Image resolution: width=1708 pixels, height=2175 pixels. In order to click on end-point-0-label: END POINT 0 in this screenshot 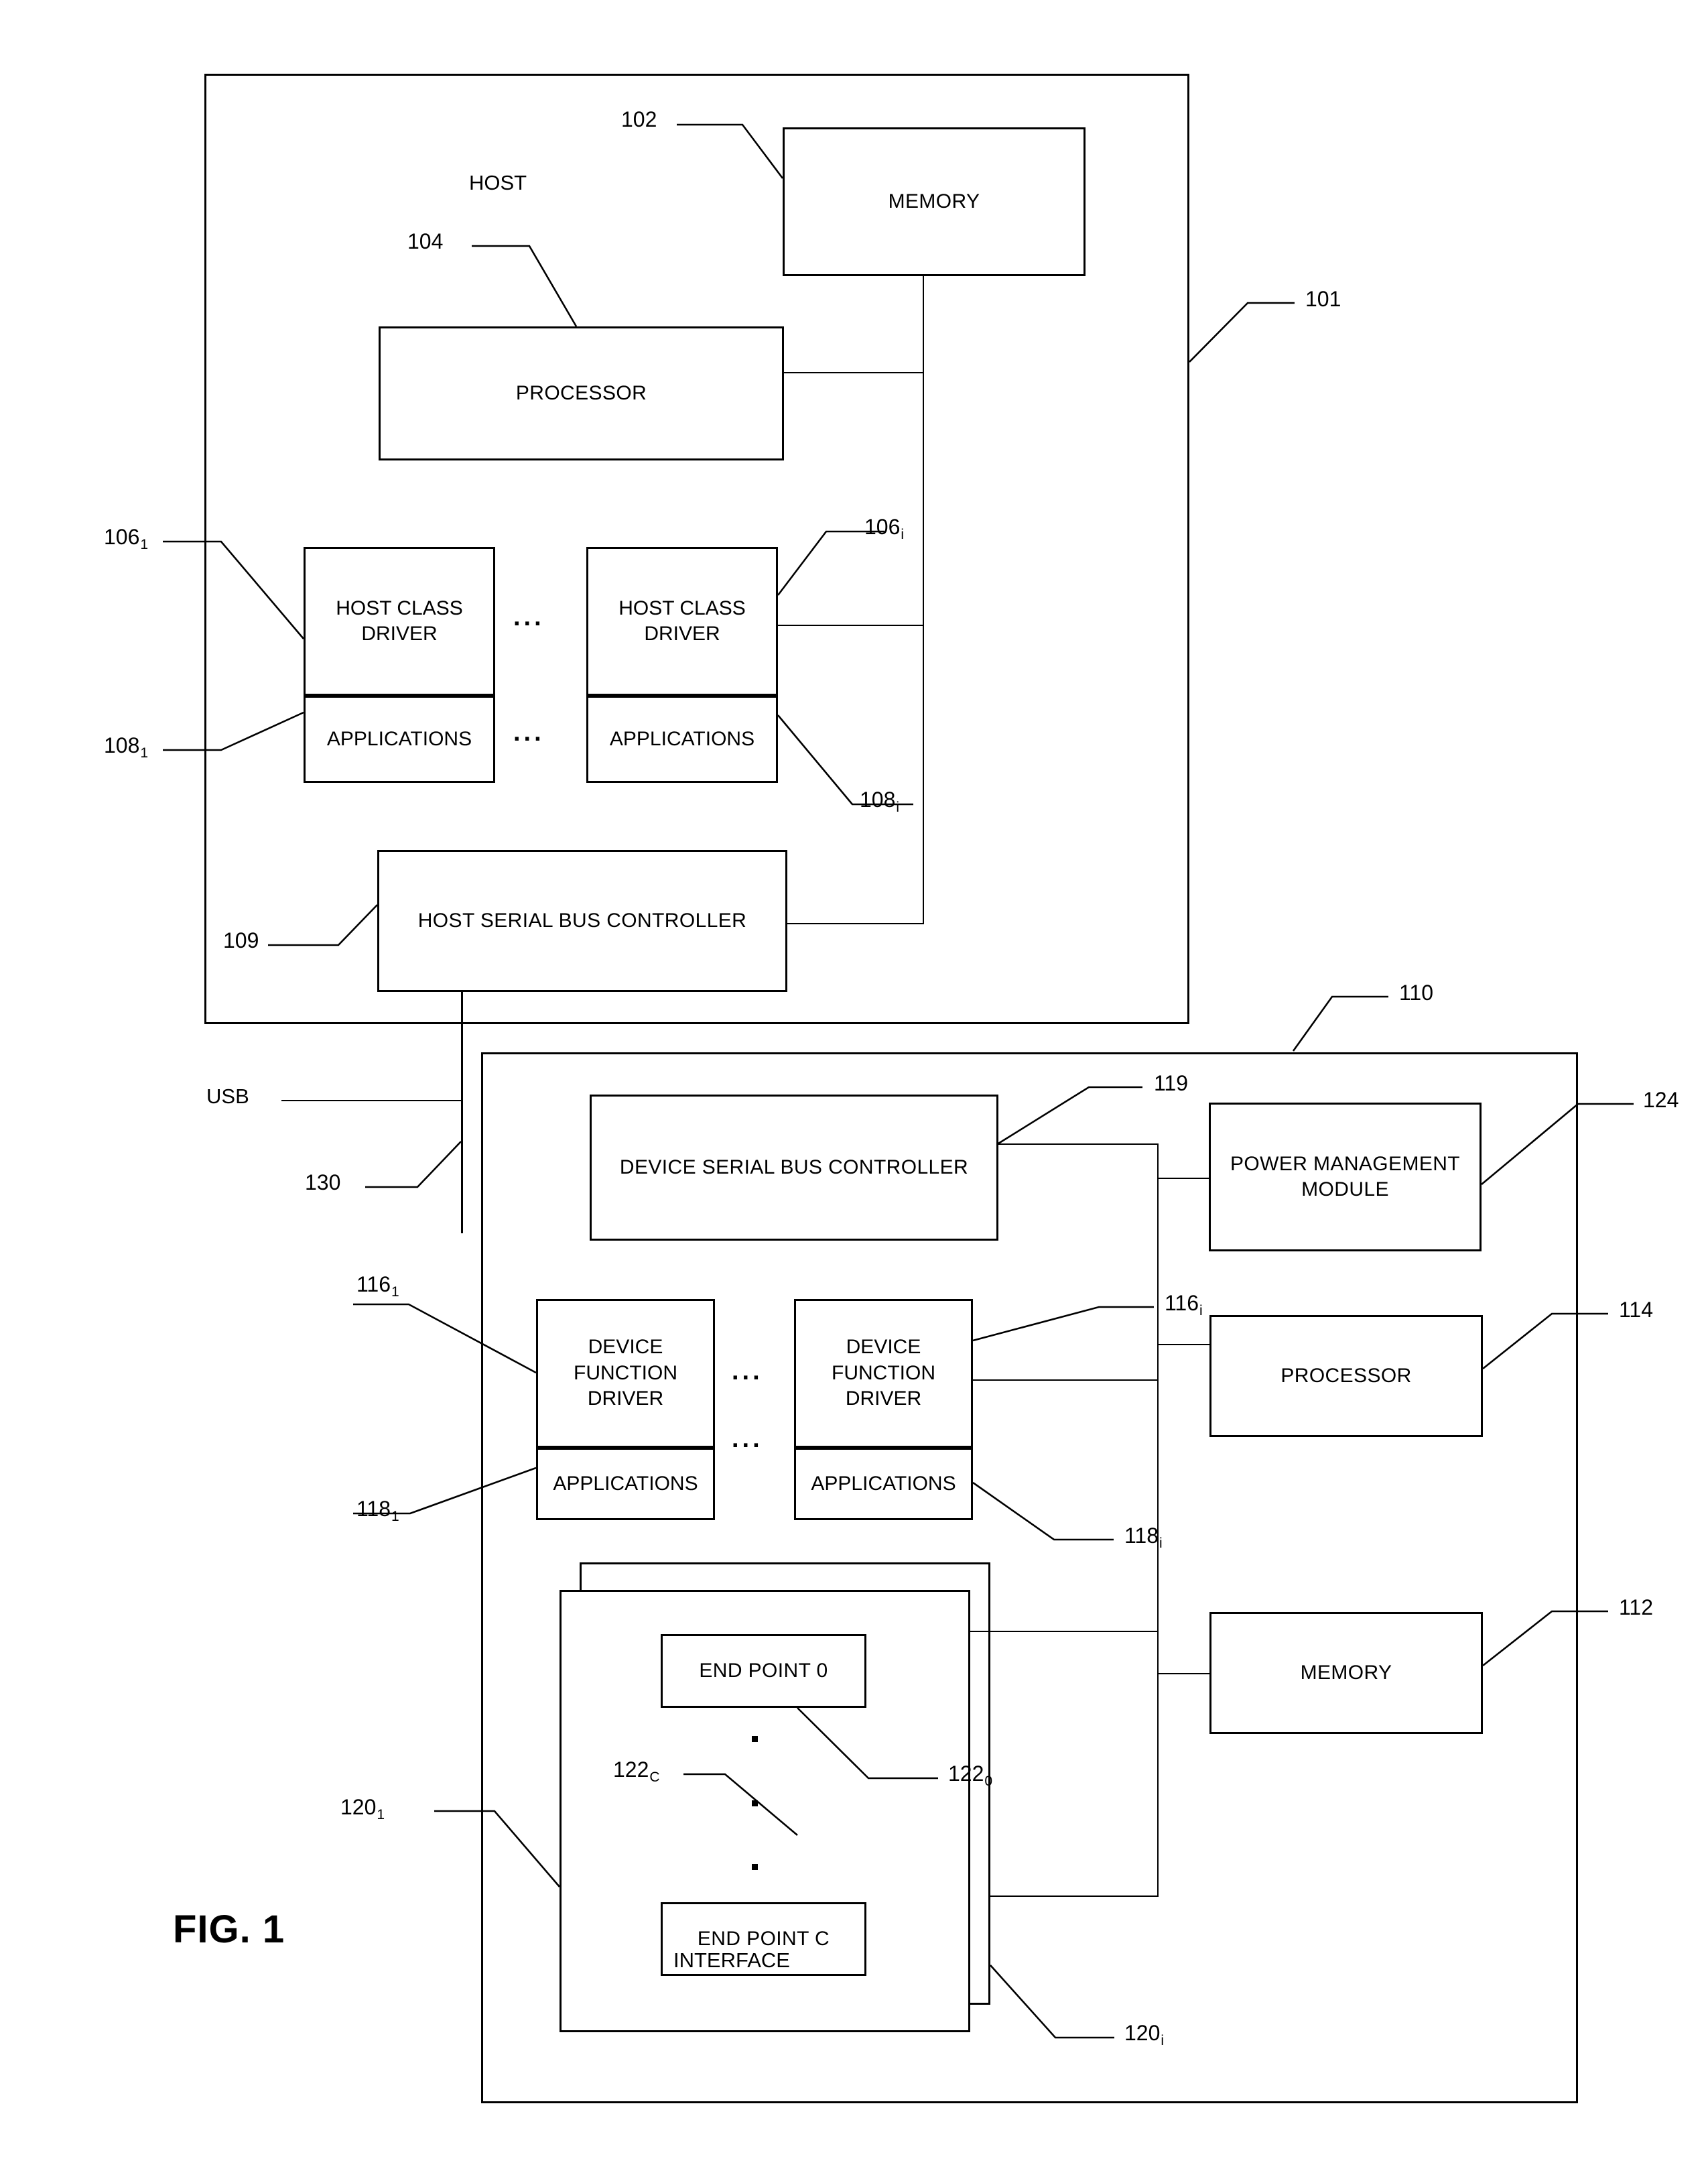, I will do `click(763, 1670)`.